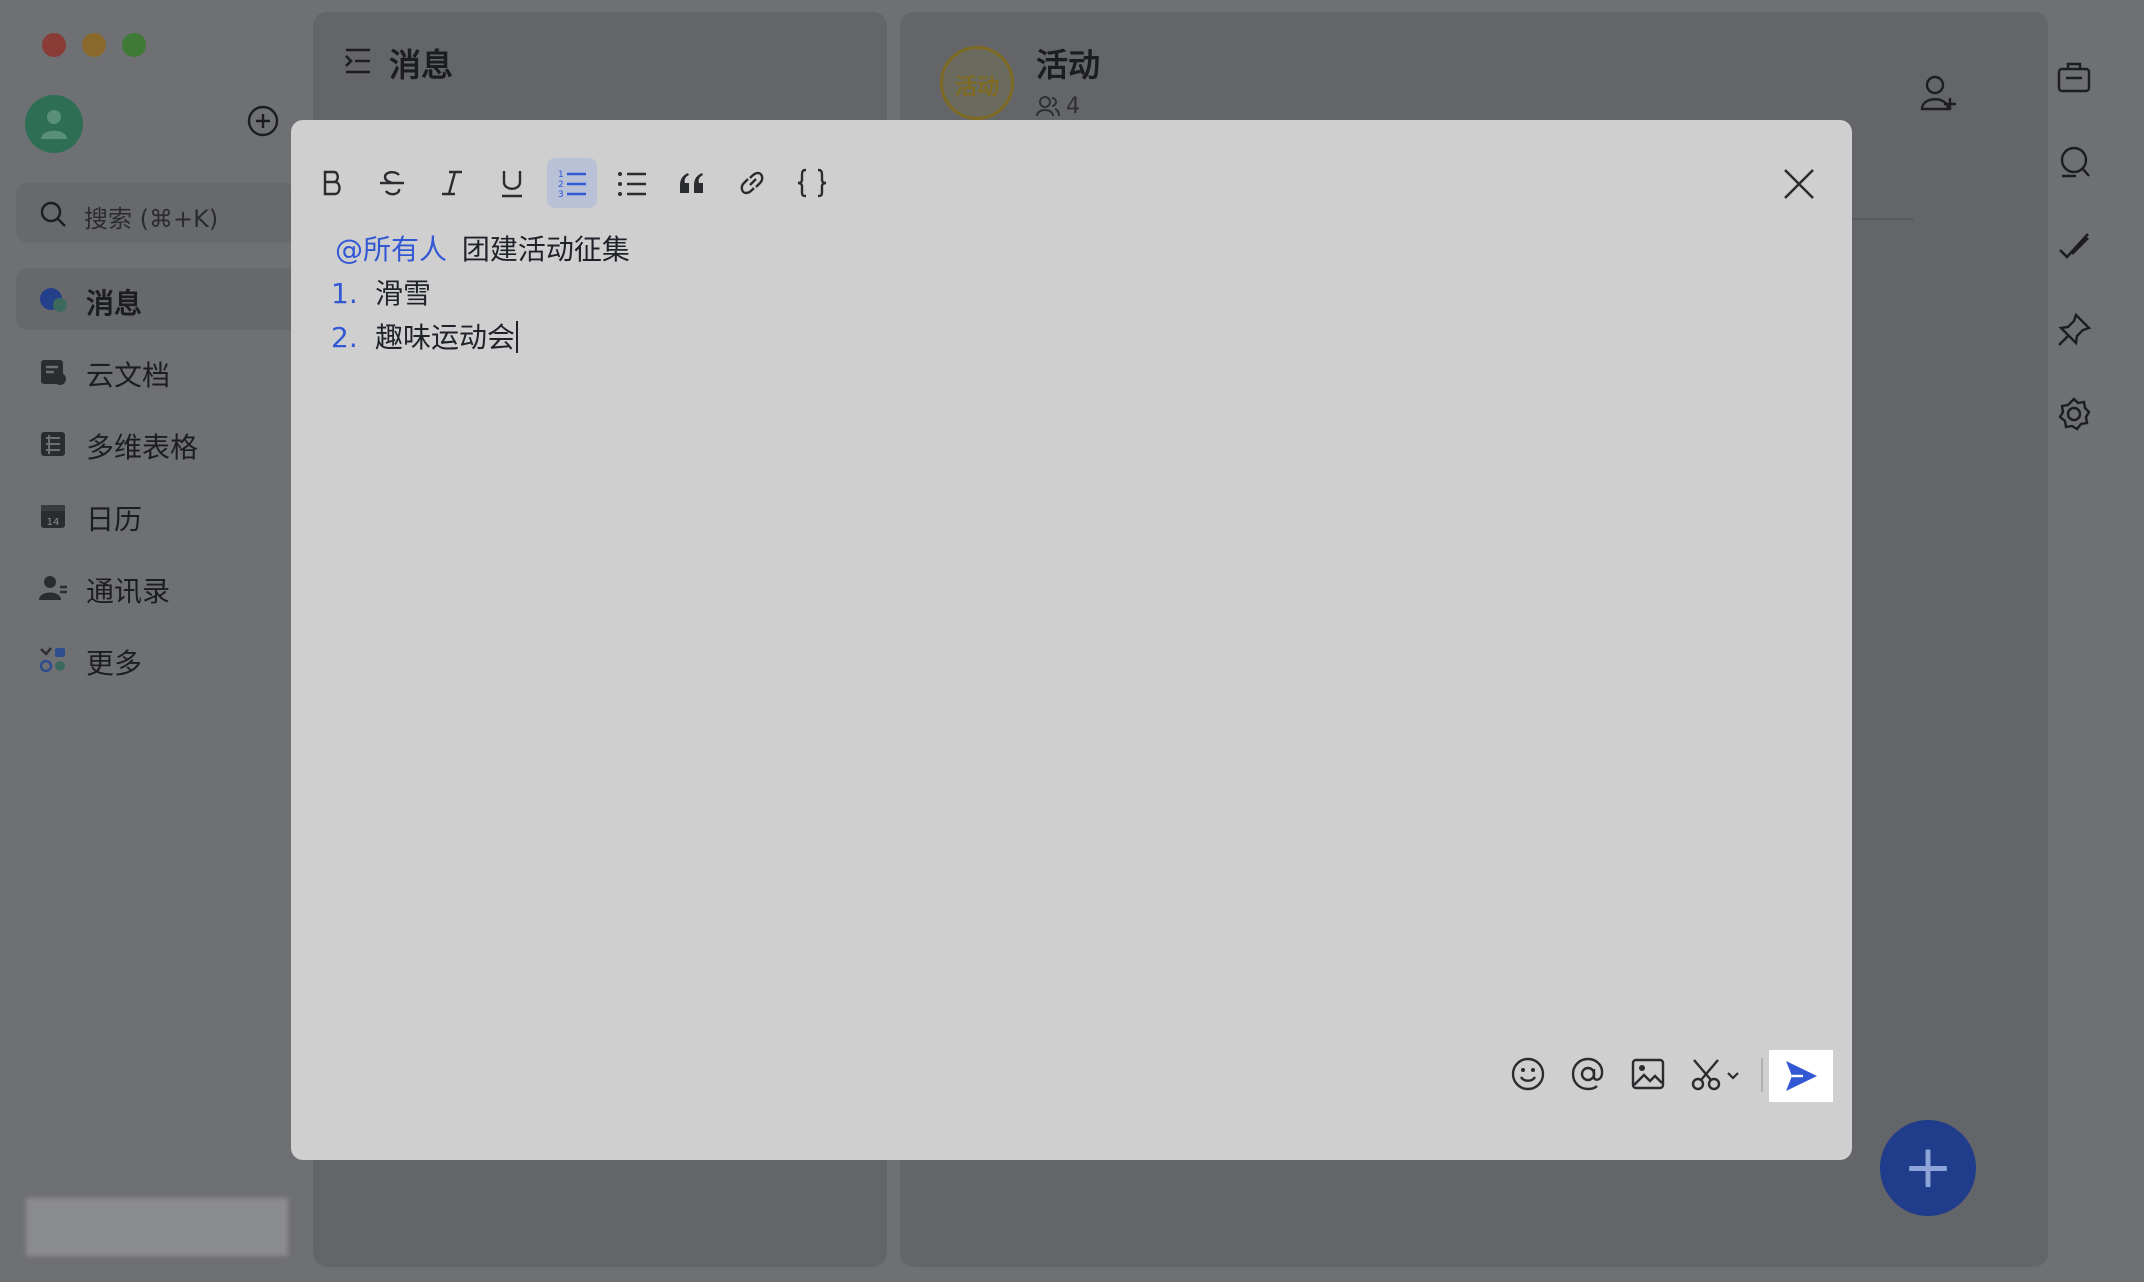 The image size is (2144, 1282). Describe the element at coordinates (2074, 246) in the screenshot. I see `task-check-icon` at that location.